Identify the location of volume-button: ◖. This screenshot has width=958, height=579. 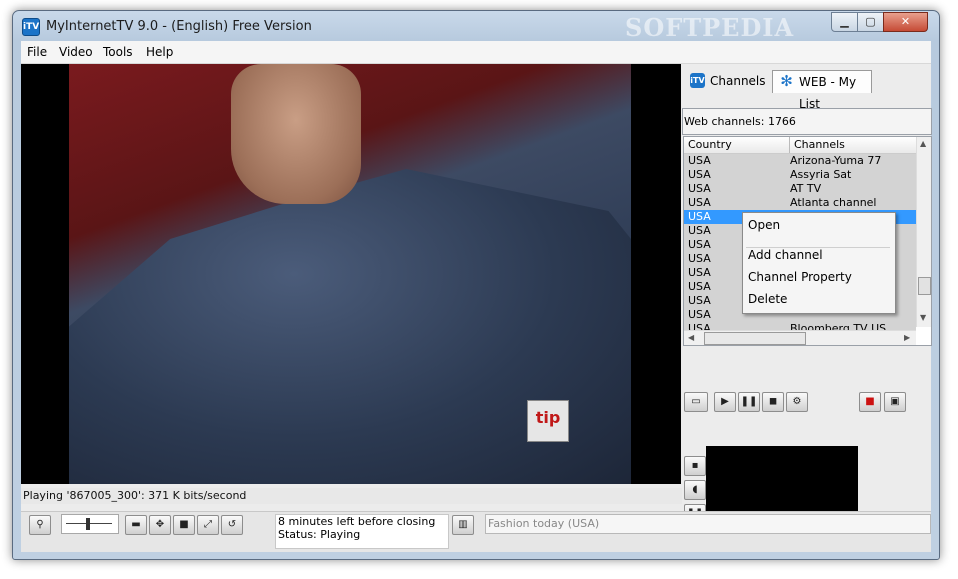
(695, 490).